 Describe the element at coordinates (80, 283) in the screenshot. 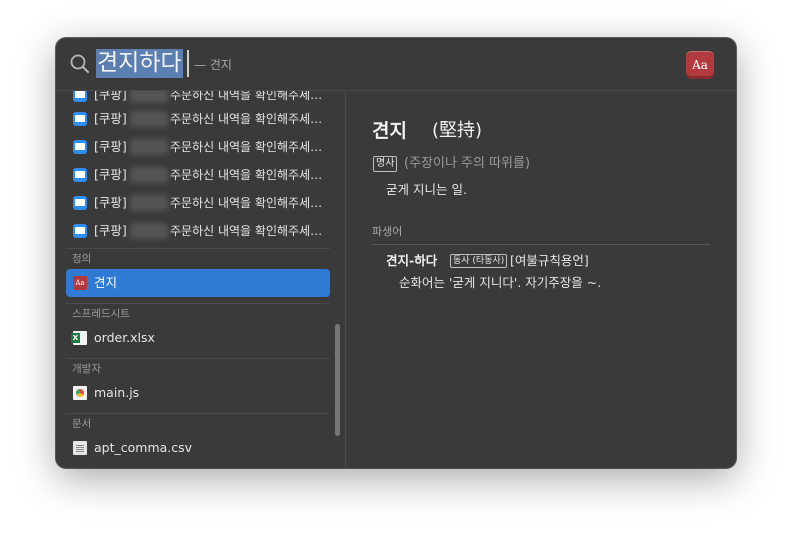

I see `dictionary-icon: Aa` at that location.